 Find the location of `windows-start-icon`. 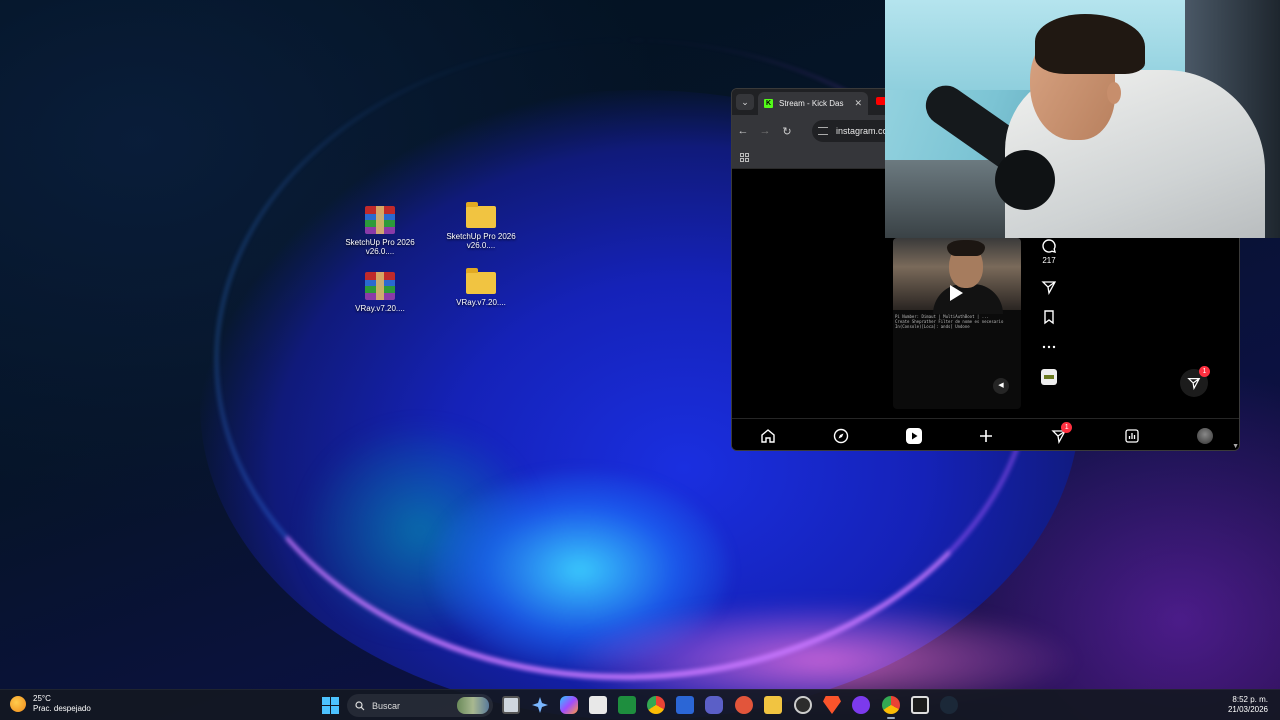

windows-start-icon is located at coordinates (330, 705).